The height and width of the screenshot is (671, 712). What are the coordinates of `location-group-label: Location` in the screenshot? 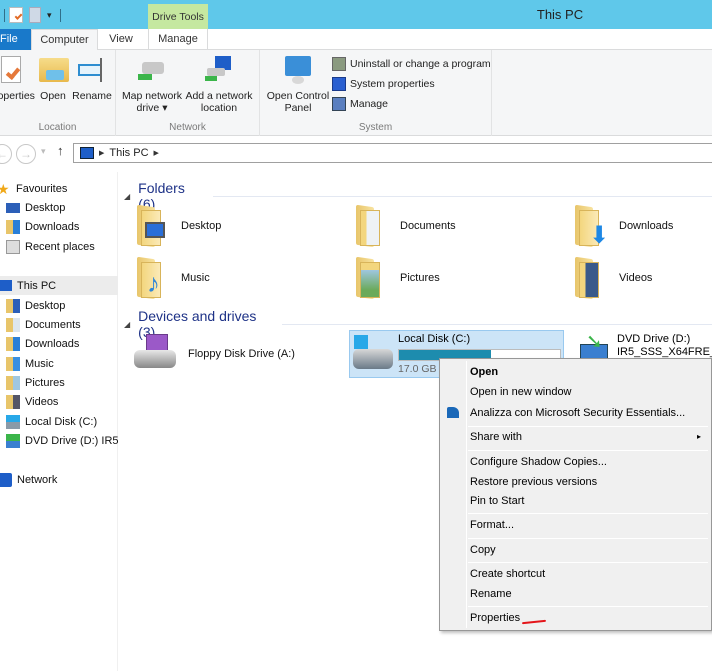 It's located at (57, 127).